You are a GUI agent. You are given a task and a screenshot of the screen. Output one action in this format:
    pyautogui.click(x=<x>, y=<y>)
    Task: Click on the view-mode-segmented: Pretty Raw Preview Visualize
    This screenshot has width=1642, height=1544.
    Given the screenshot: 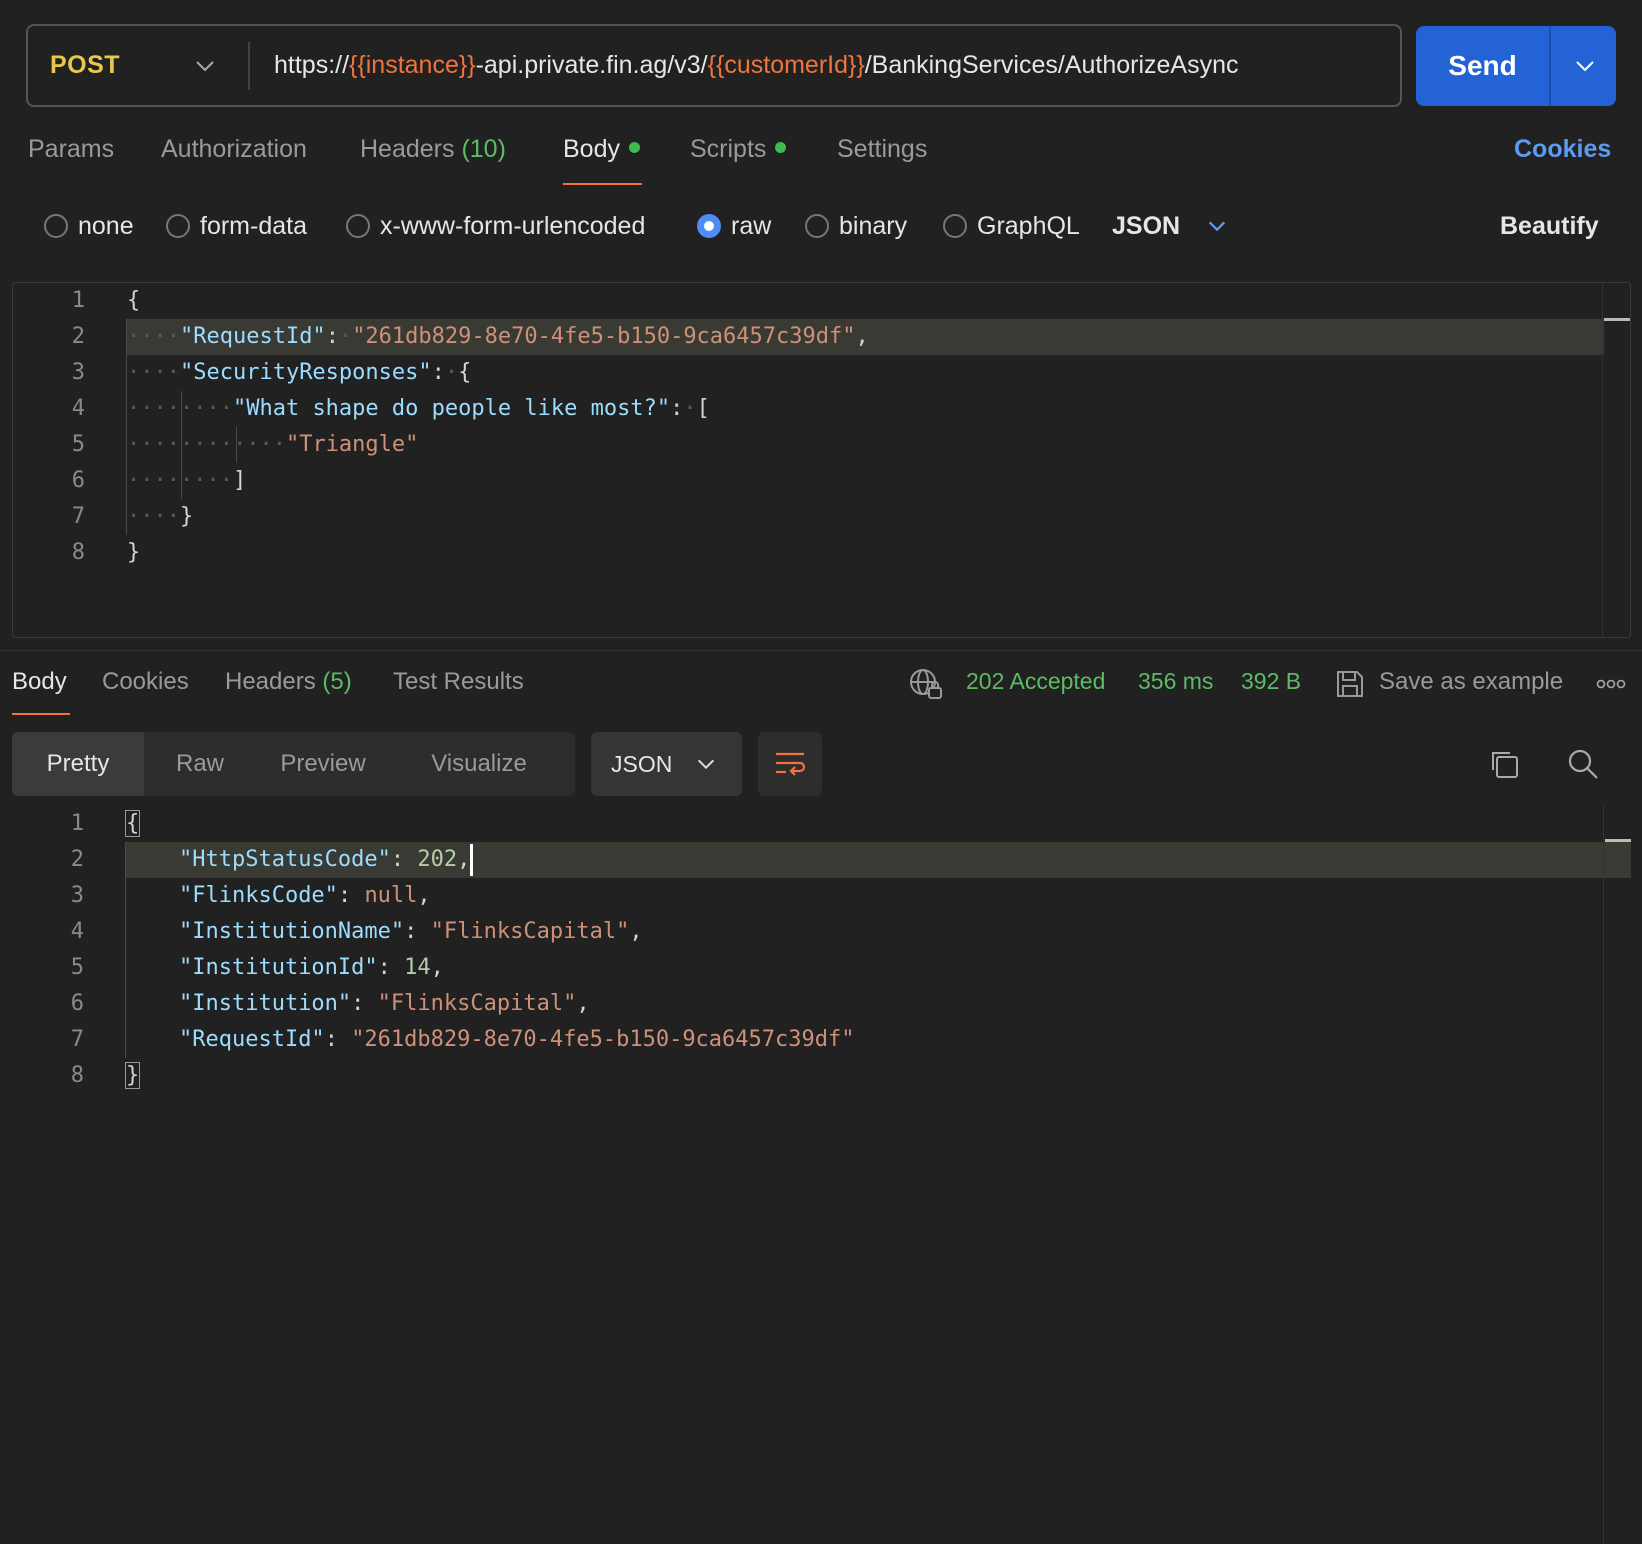 What is the action you would take?
    pyautogui.click(x=293, y=764)
    